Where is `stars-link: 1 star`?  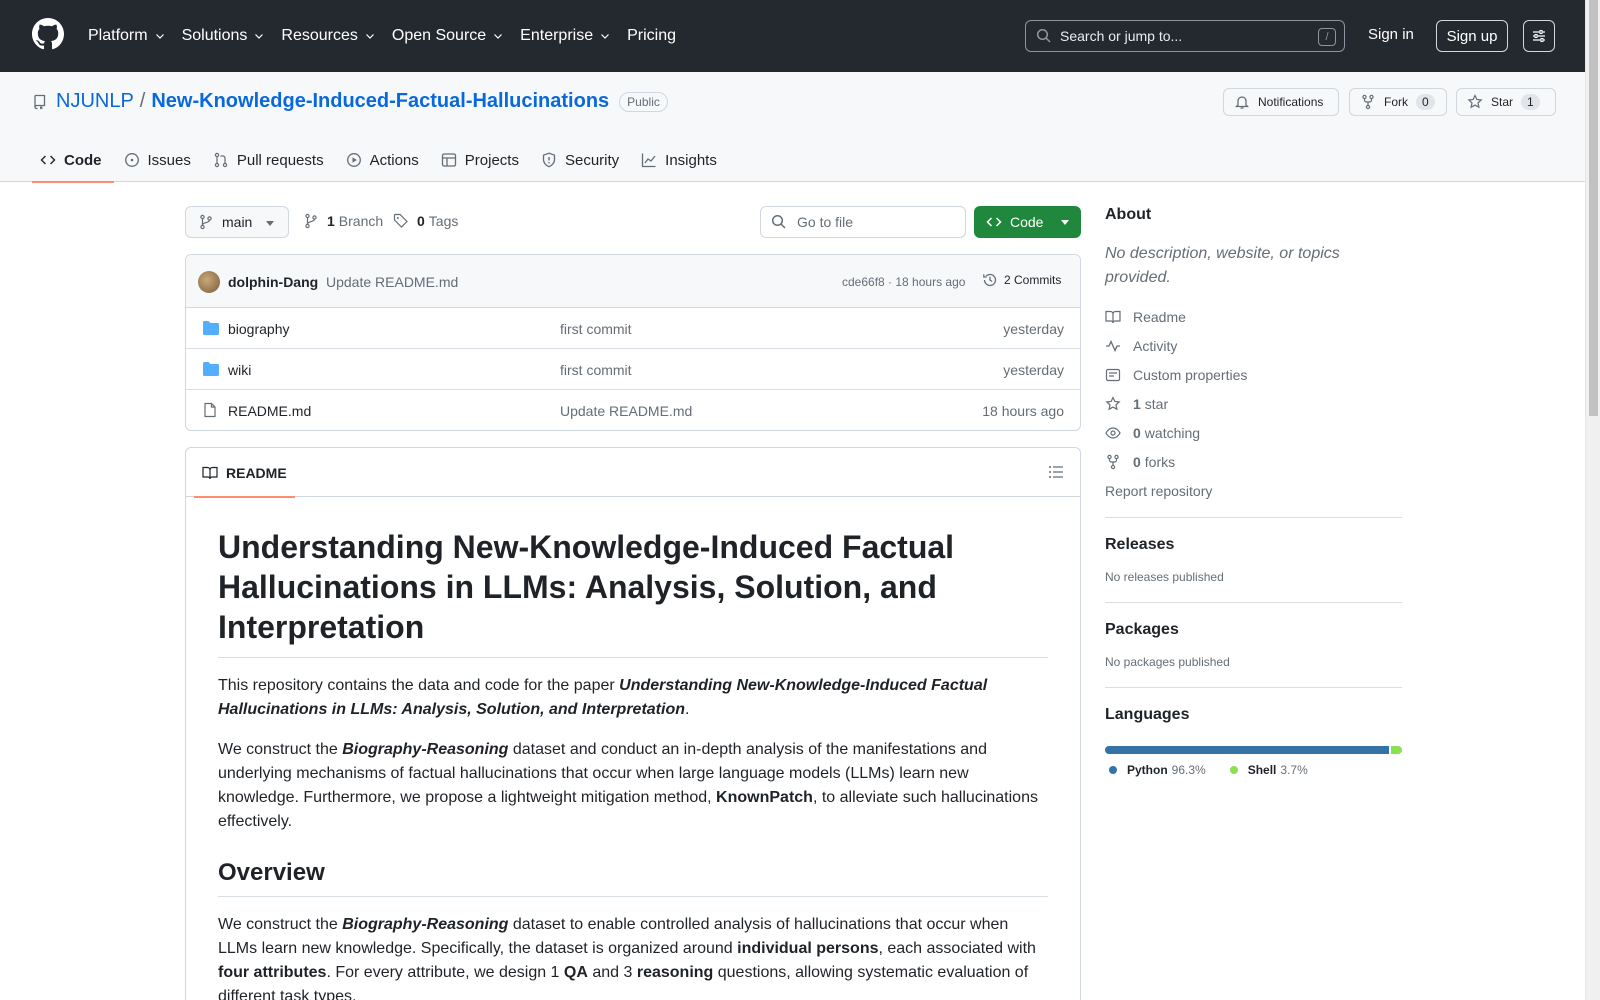 stars-link: 1 star is located at coordinates (1253, 403).